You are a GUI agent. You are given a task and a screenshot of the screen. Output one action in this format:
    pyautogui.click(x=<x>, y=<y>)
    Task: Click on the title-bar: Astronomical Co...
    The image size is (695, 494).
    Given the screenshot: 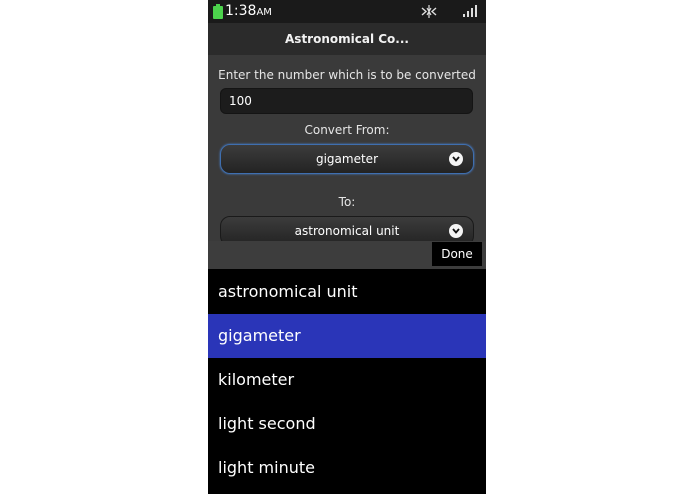 What is the action you would take?
    pyautogui.click(x=347, y=39)
    